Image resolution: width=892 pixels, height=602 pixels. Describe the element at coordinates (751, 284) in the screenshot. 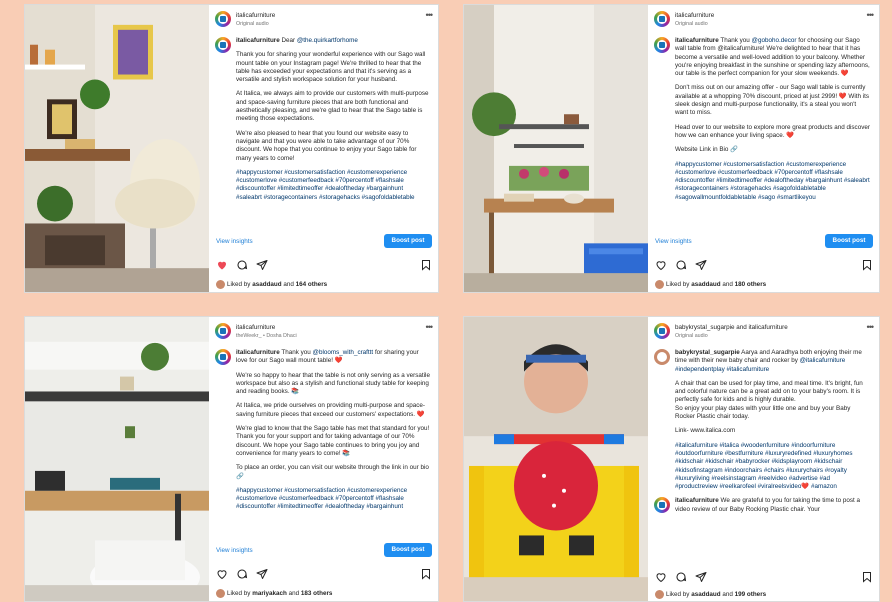

I see `likes-count: 180 others` at that location.